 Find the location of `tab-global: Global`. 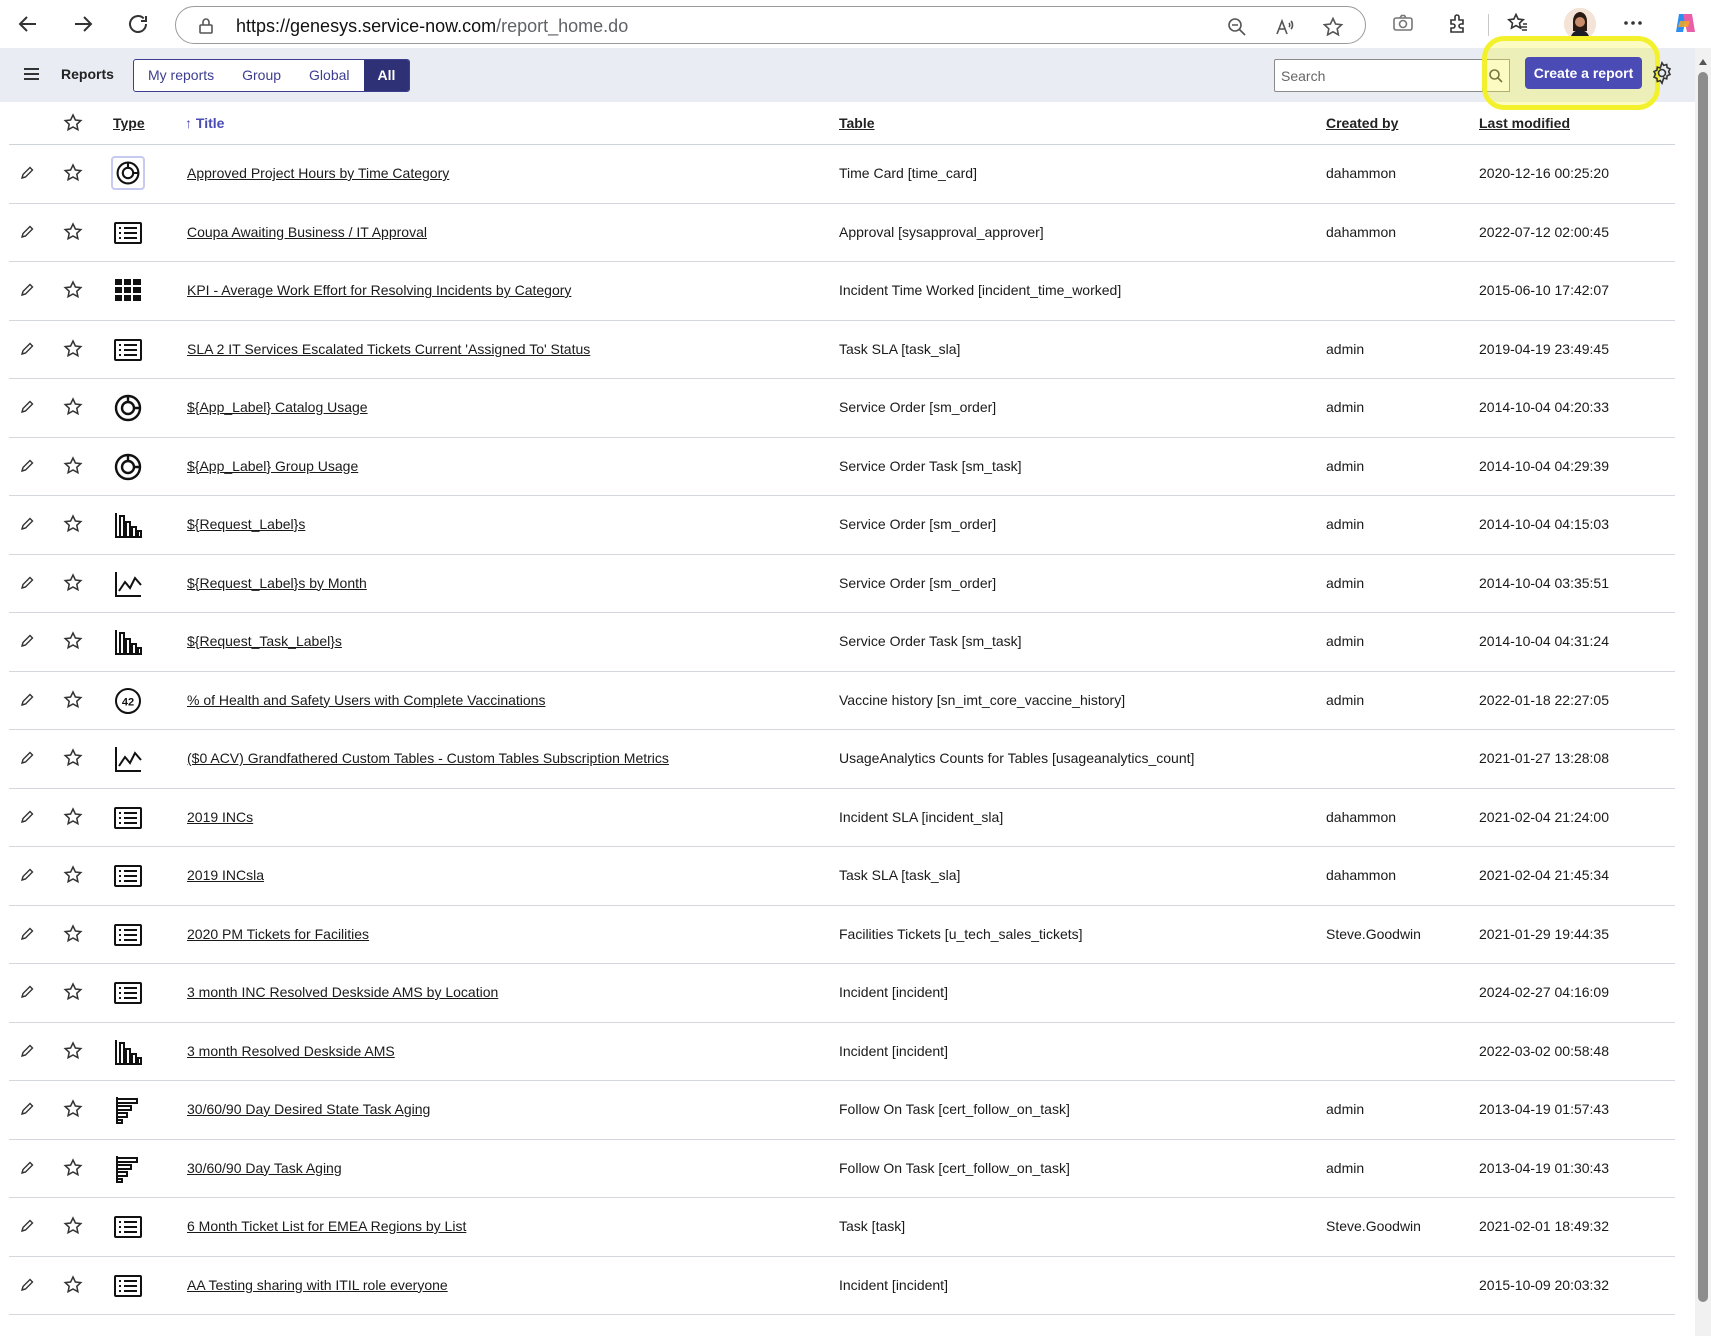

tab-global: Global is located at coordinates (329, 75).